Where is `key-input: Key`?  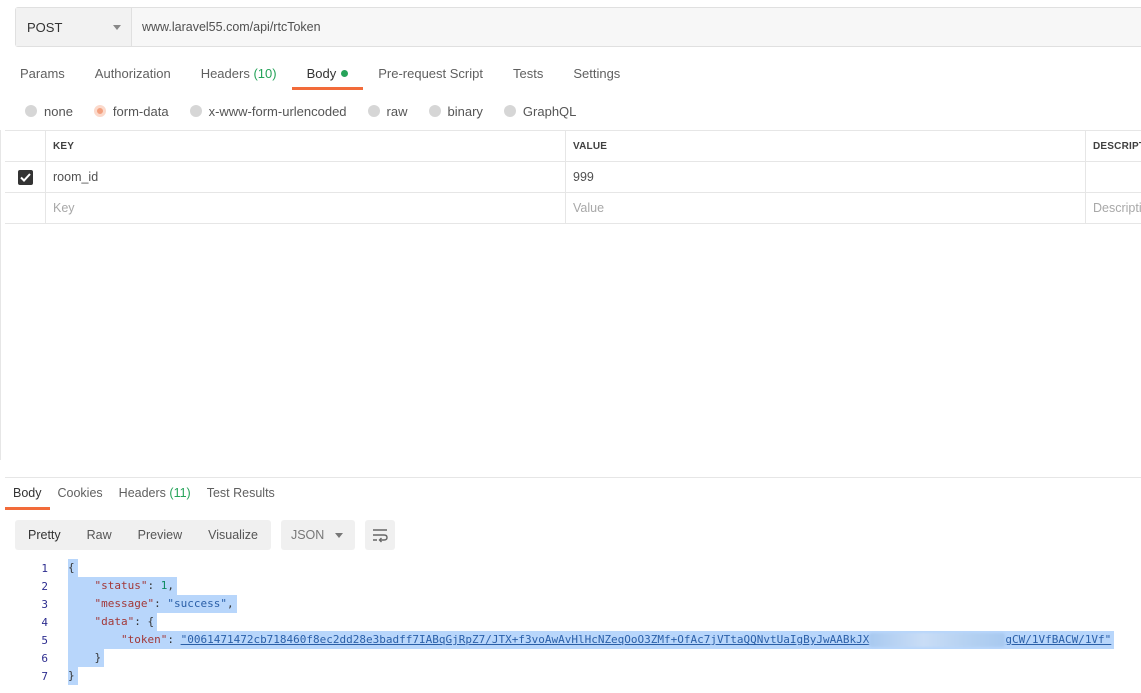
key-input: Key is located at coordinates (306, 208).